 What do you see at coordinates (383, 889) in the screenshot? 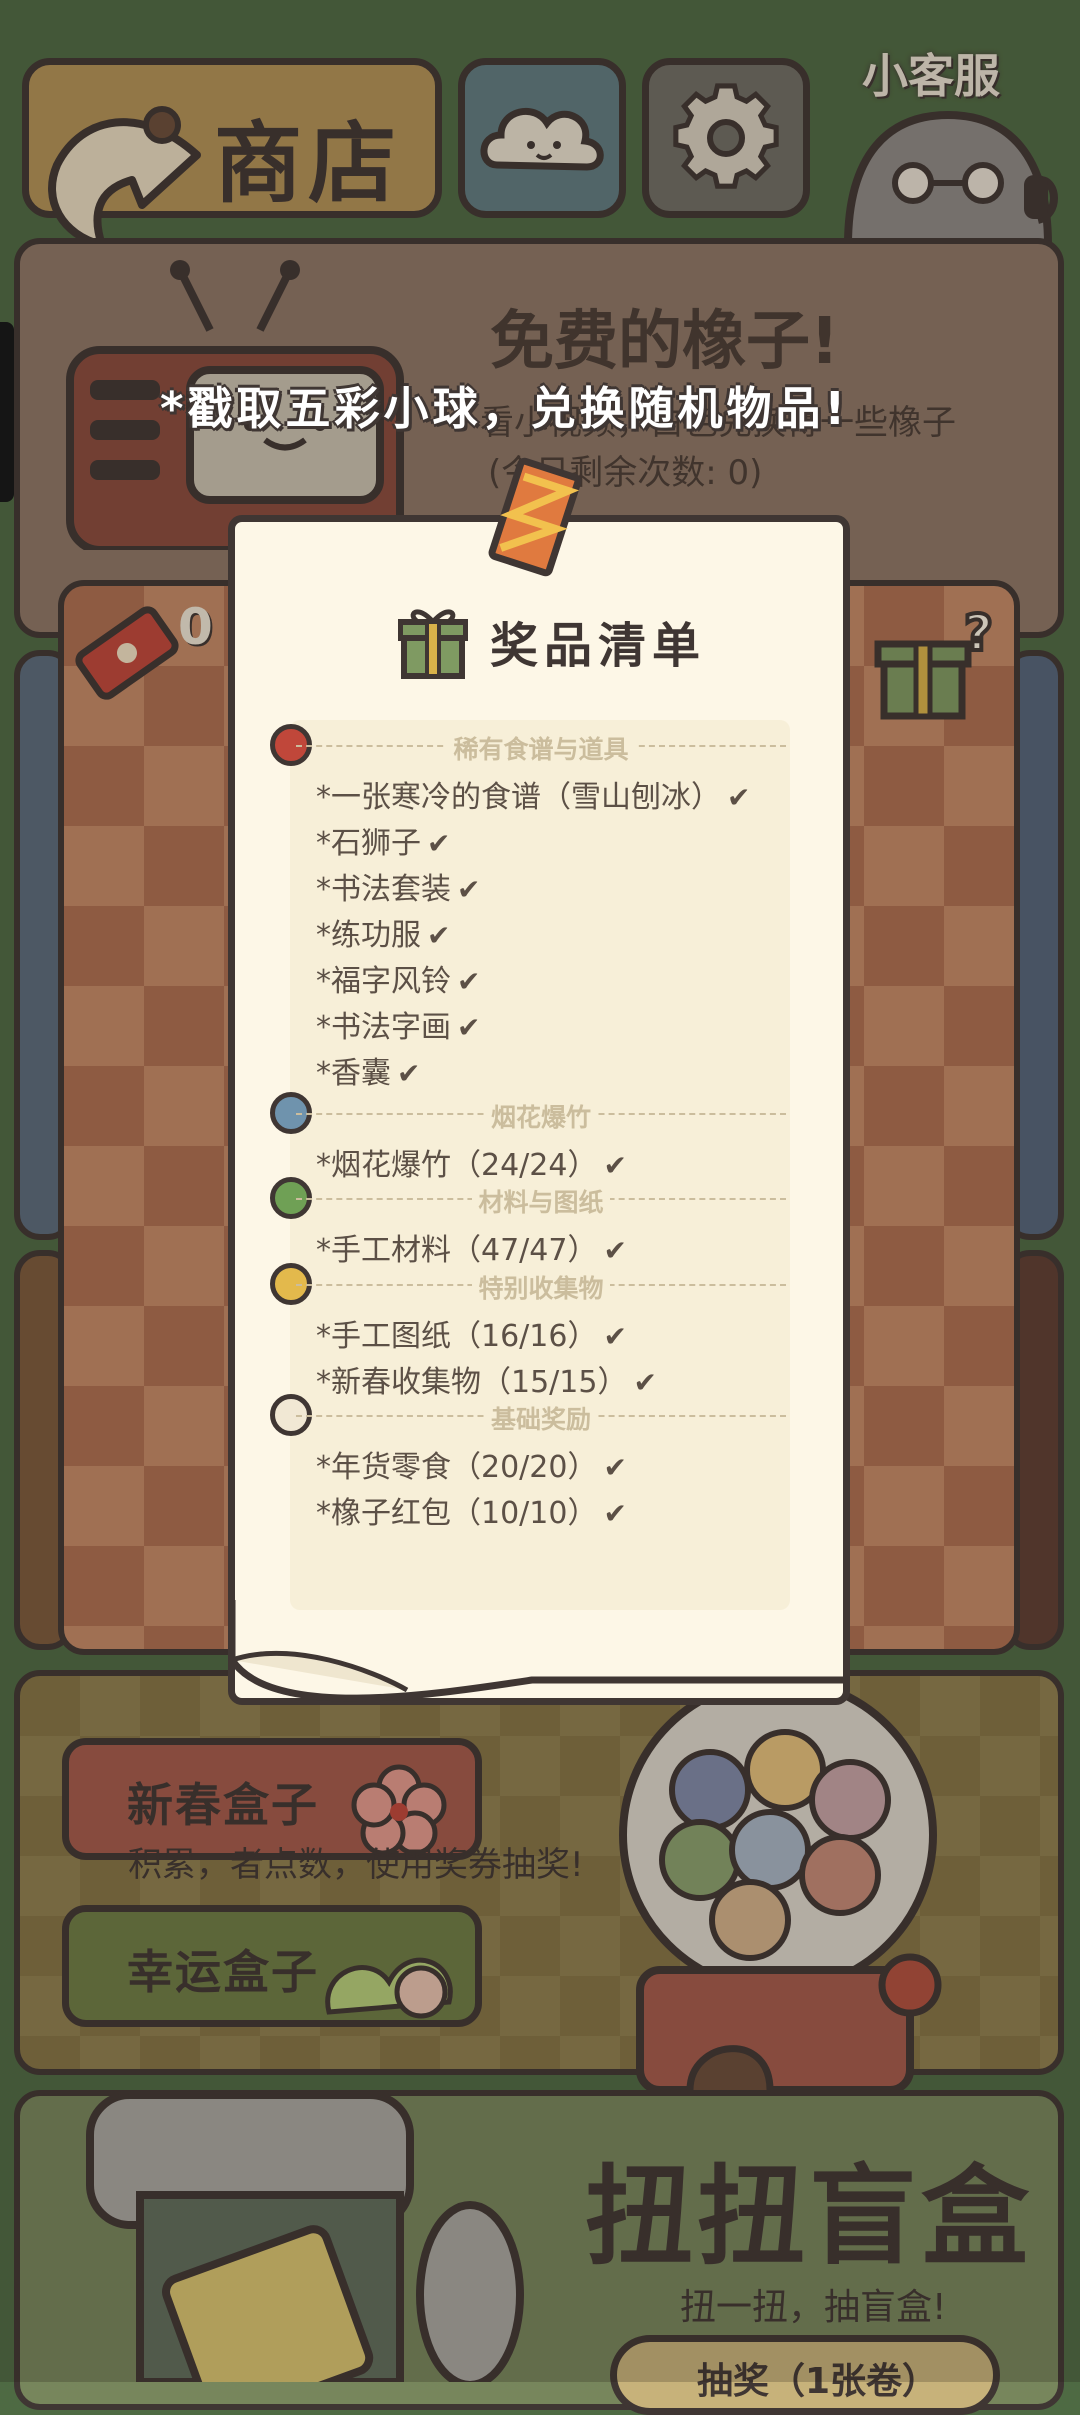
I see `prize-item-label: *书法套装` at bounding box center [383, 889].